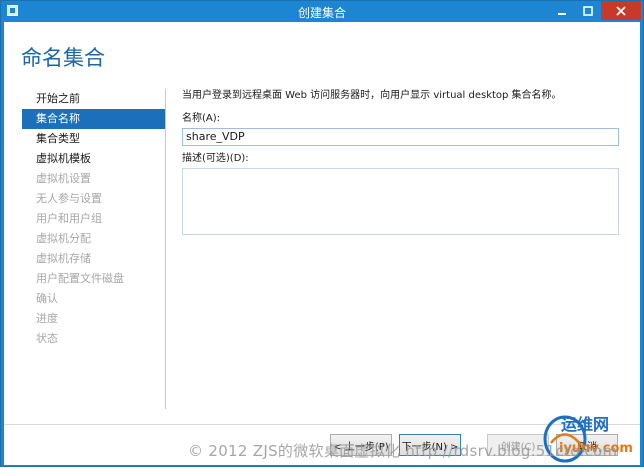 The height and width of the screenshot is (469, 644). Describe the element at coordinates (69, 218) in the screenshot. I see `sidebar-item-users-groups: 用户和用户组` at that location.